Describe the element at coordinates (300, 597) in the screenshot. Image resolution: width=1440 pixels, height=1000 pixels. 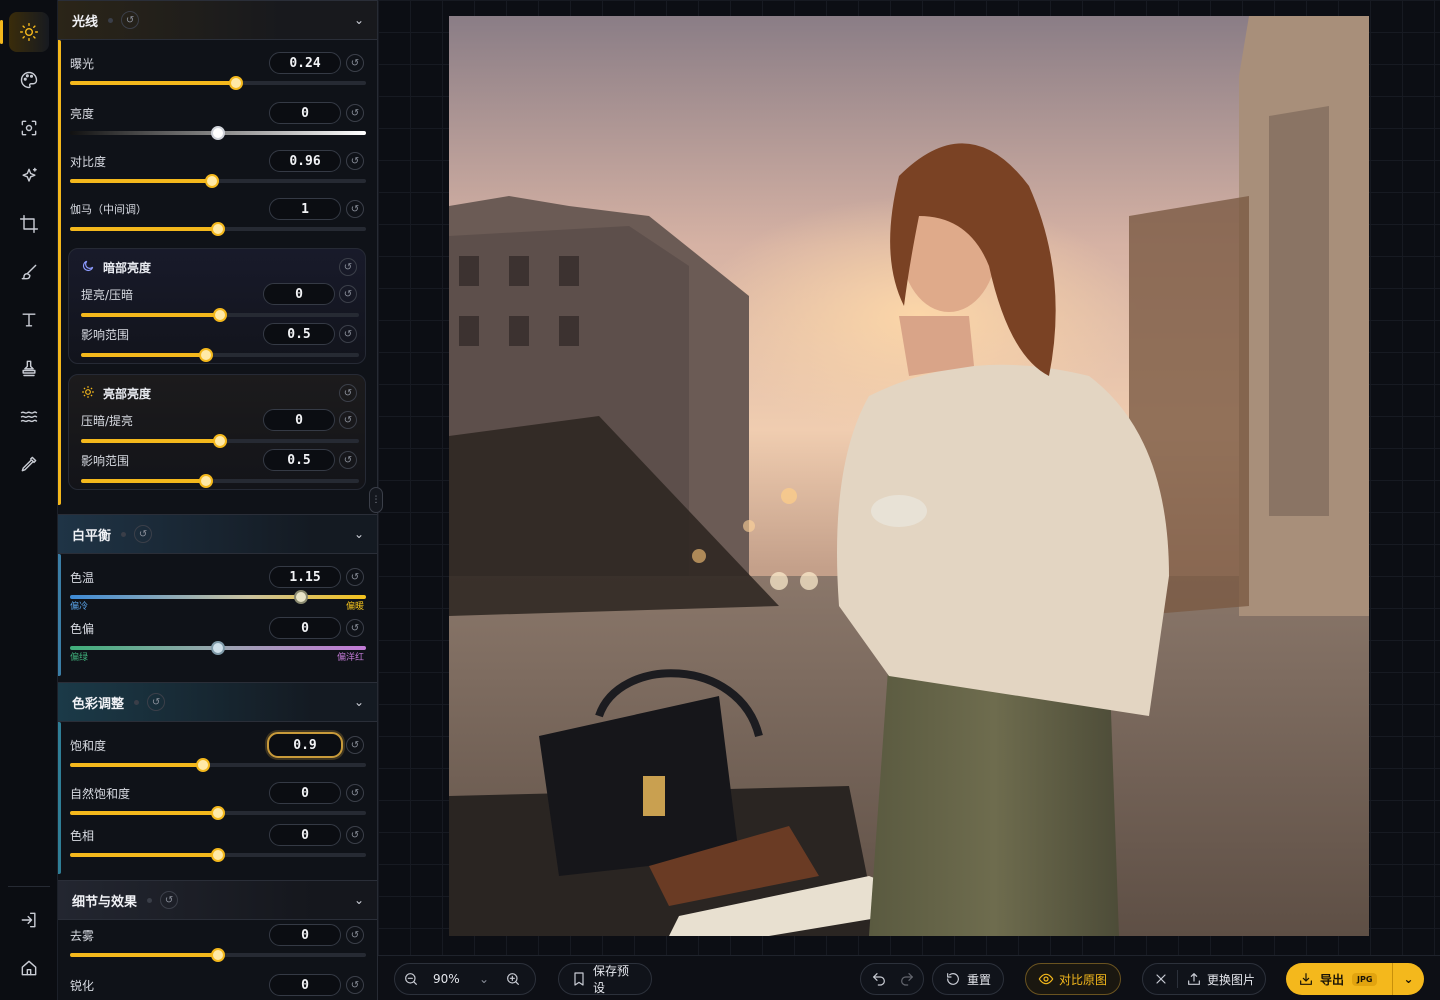
I see `temperature-thumb` at that location.